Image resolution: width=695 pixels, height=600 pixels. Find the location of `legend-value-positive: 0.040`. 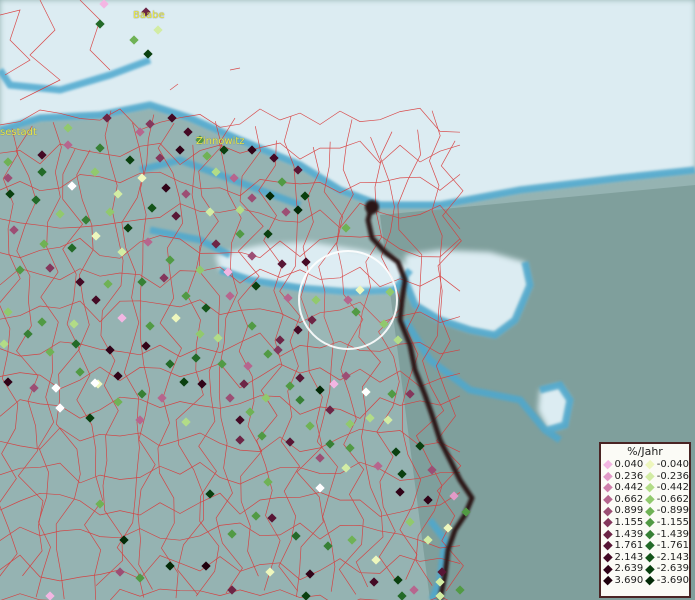

legend-value-positive: 0.040 is located at coordinates (629, 464).